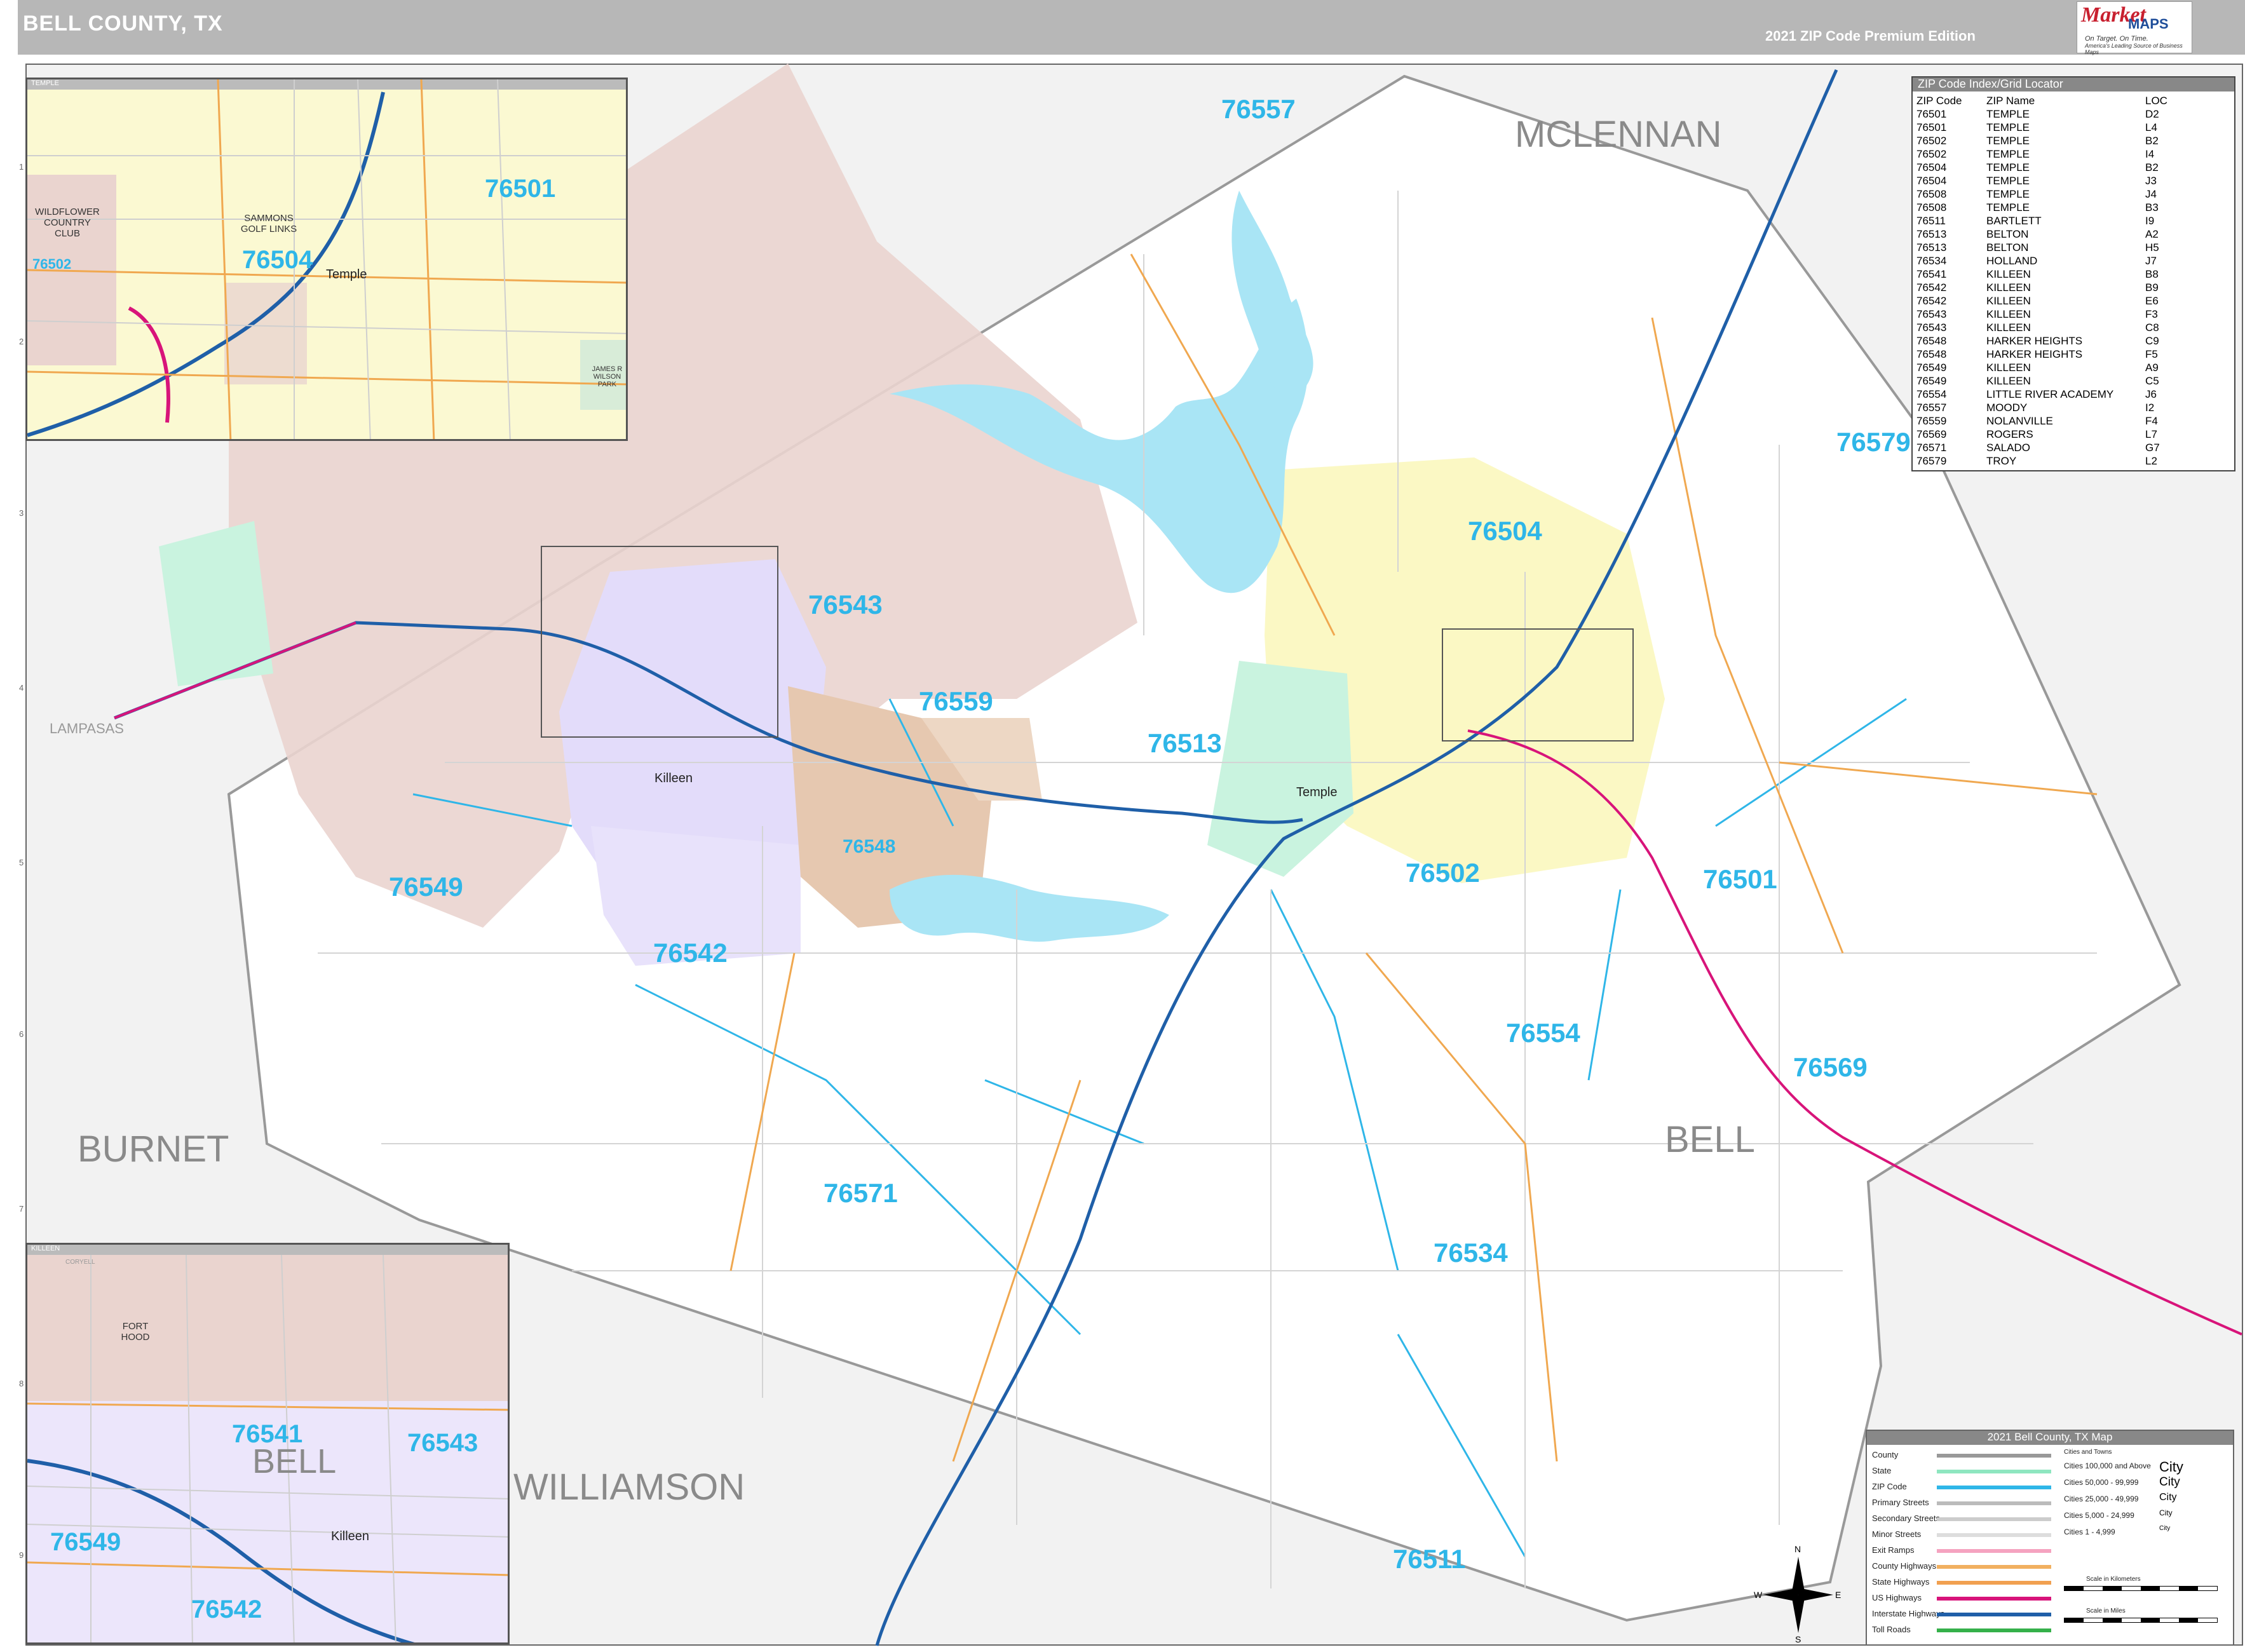 The width and height of the screenshot is (2245, 1652). I want to click on legend-item-label: US Highways, so click(1897, 1598).